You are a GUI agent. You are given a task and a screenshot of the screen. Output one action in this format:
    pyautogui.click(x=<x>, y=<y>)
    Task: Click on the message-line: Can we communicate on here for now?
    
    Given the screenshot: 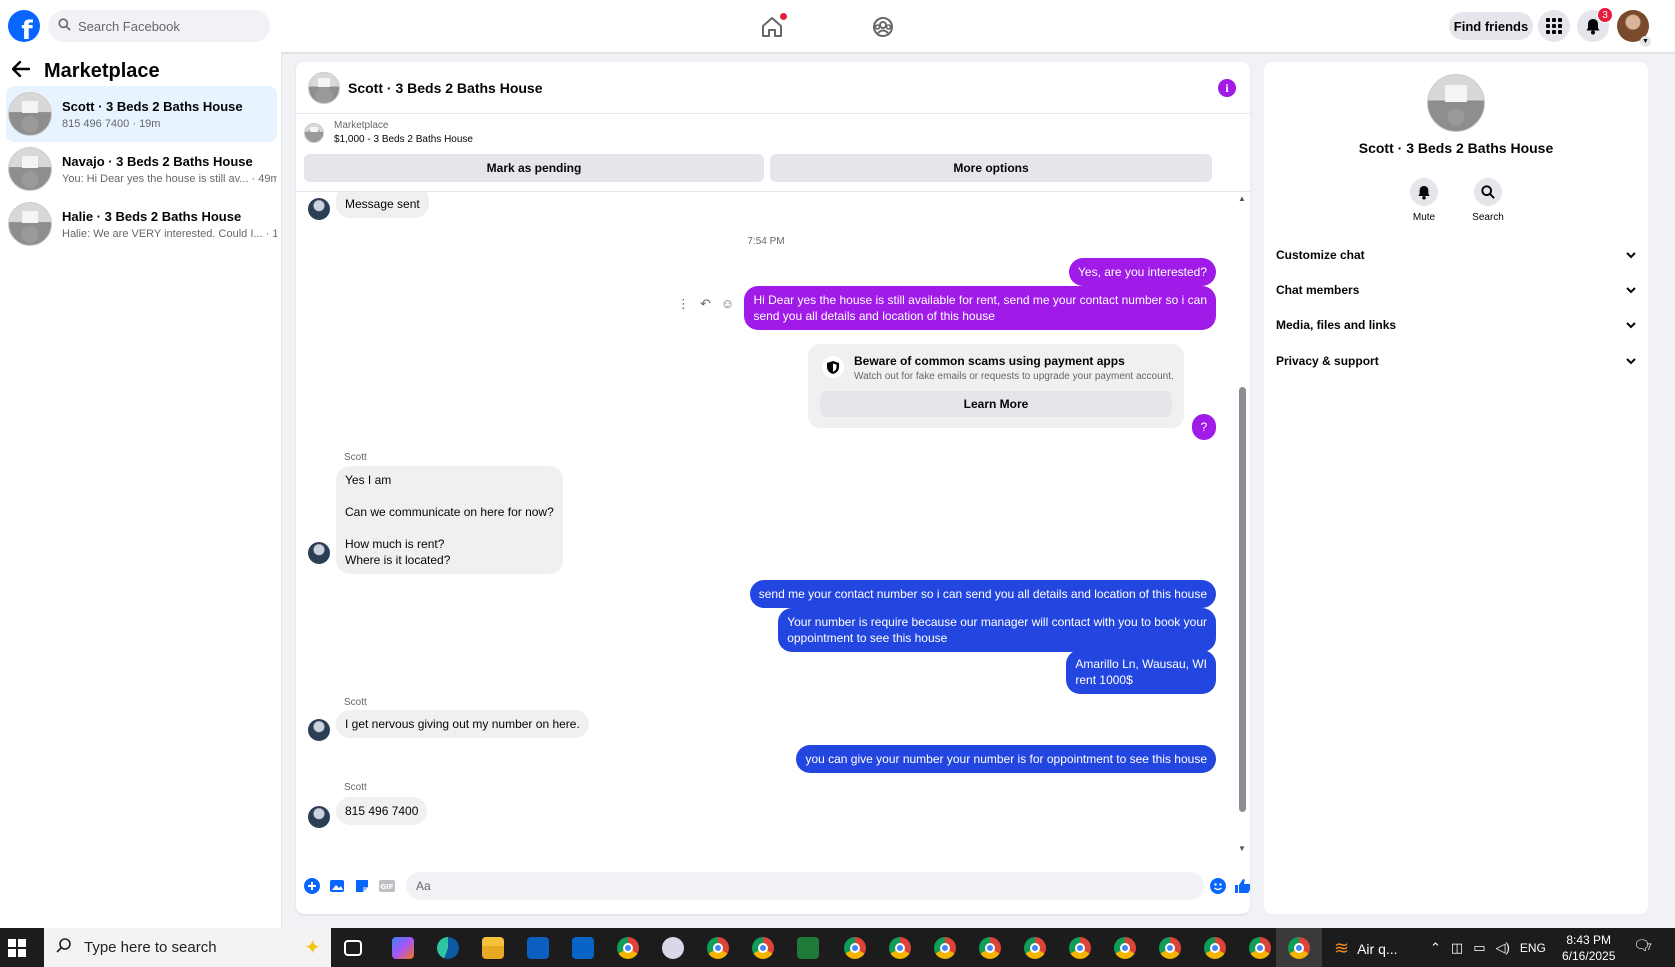 What is the action you would take?
    pyautogui.click(x=449, y=512)
    